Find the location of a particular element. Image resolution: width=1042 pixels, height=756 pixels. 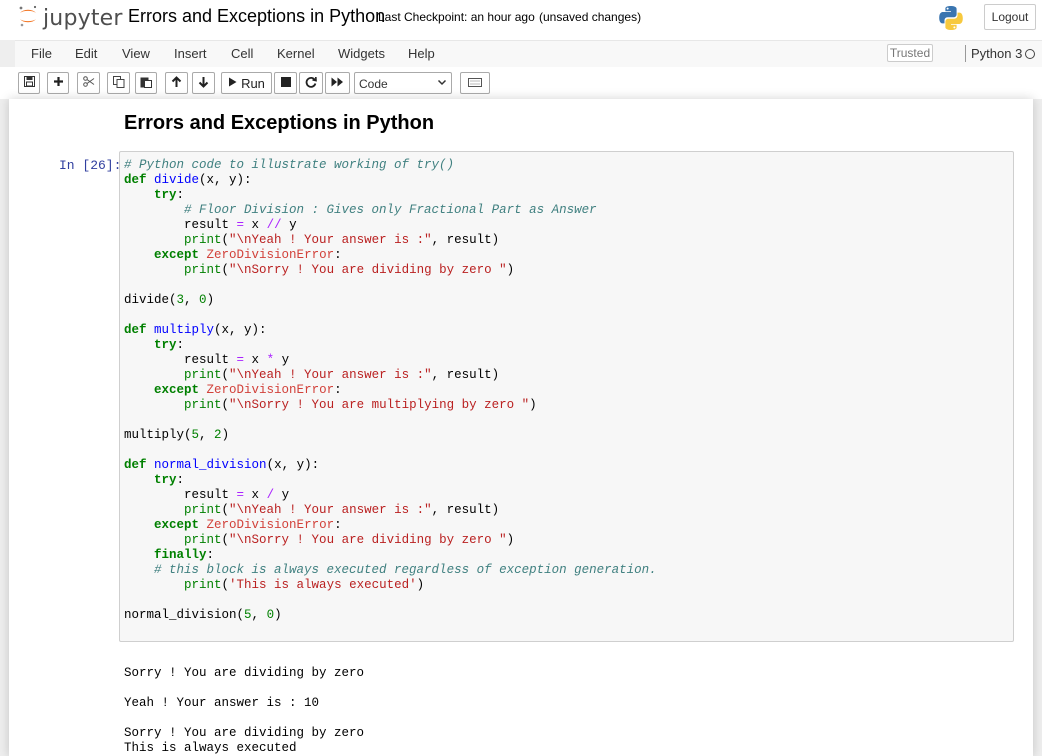

restart-run-all-button is located at coordinates (337, 83).